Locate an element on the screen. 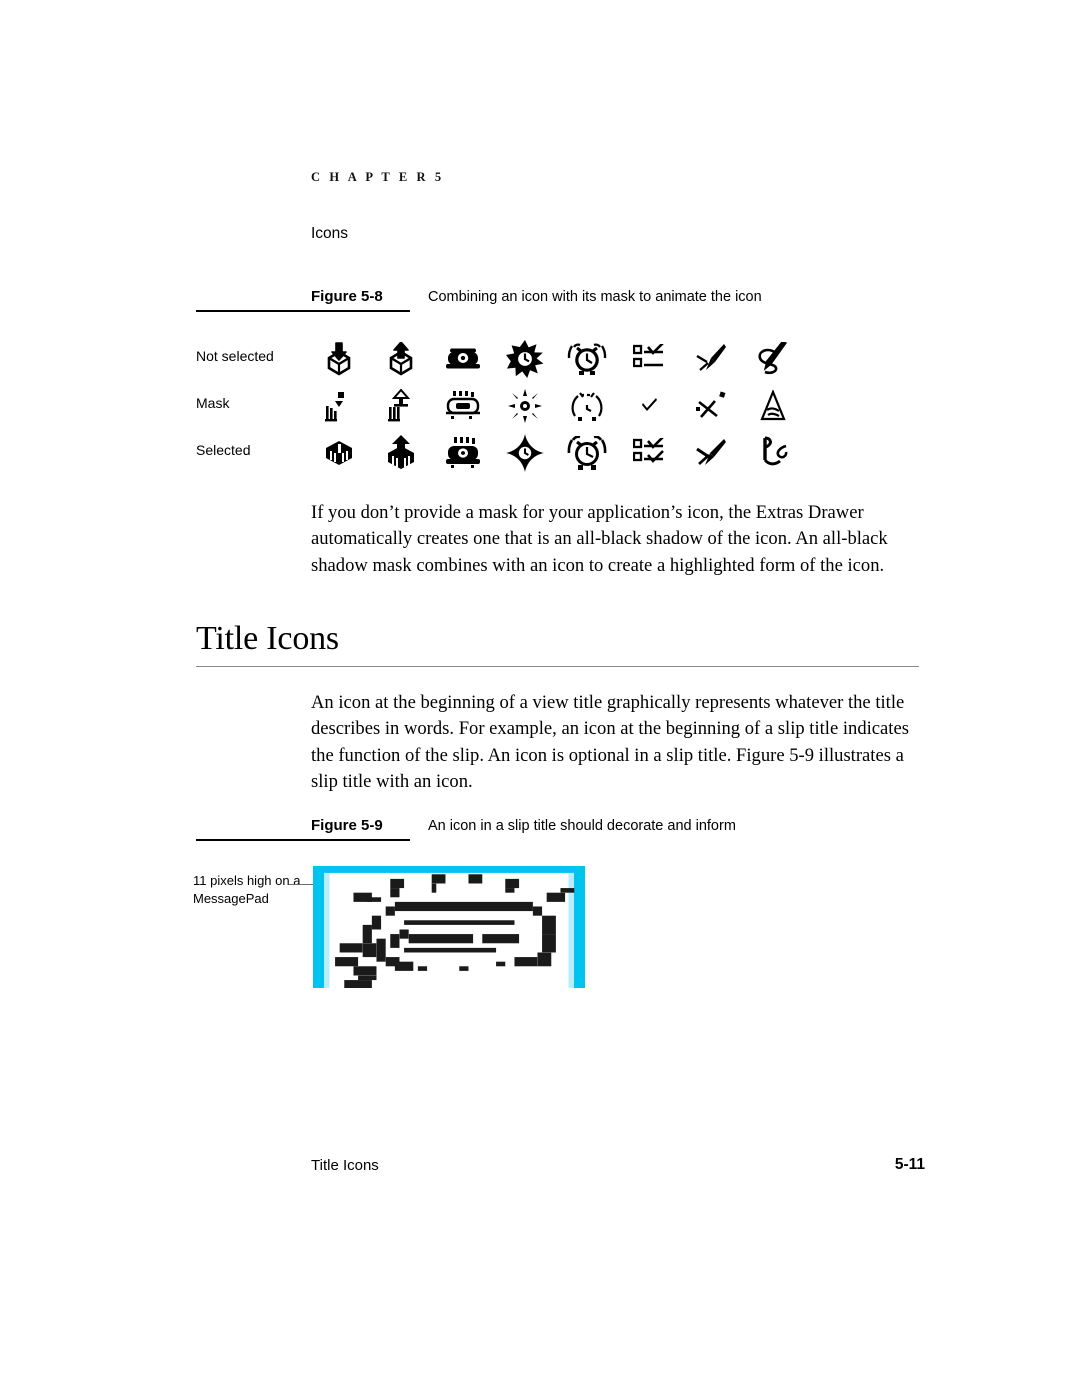  icon-cells-mask is located at coordinates (632, 406).